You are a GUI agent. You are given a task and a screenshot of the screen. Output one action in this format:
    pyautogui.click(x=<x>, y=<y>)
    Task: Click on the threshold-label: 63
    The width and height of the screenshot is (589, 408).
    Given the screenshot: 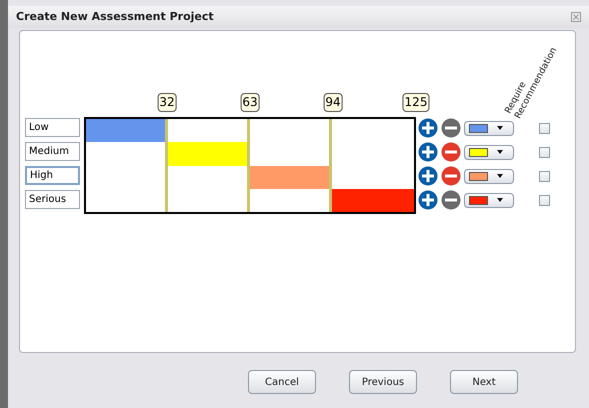 What is the action you would take?
    pyautogui.click(x=250, y=102)
    